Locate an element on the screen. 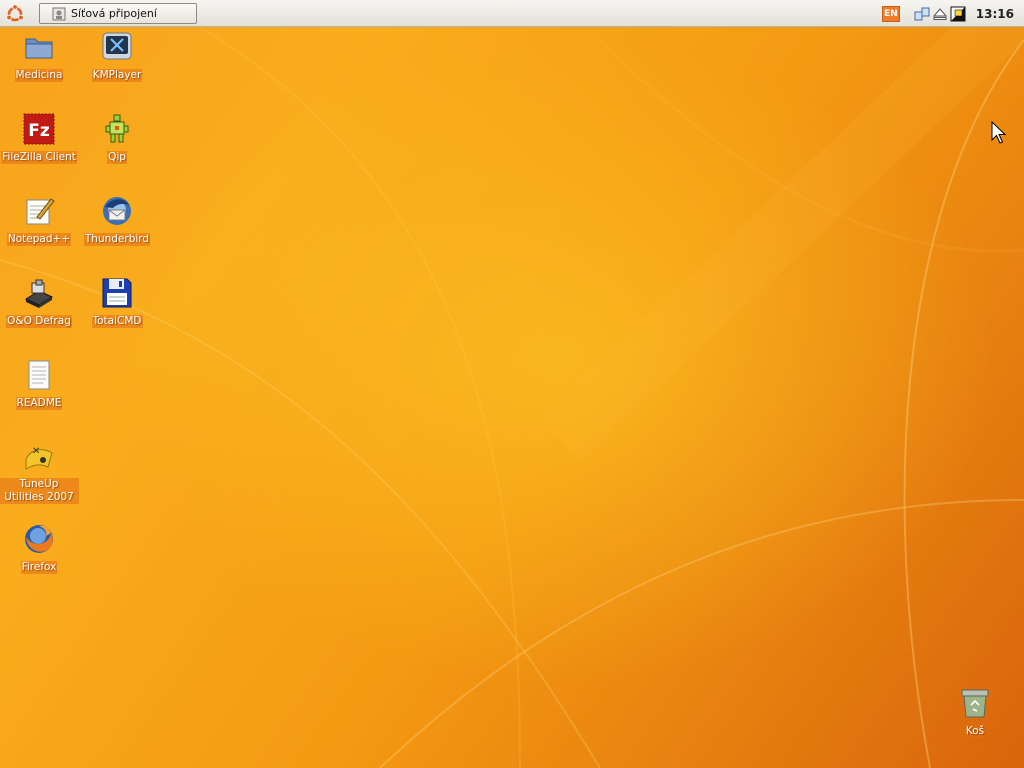 Image resolution: width=1024 pixels, height=768 pixels. taskbar-window-label: Síťová připojení is located at coordinates (114, 13).